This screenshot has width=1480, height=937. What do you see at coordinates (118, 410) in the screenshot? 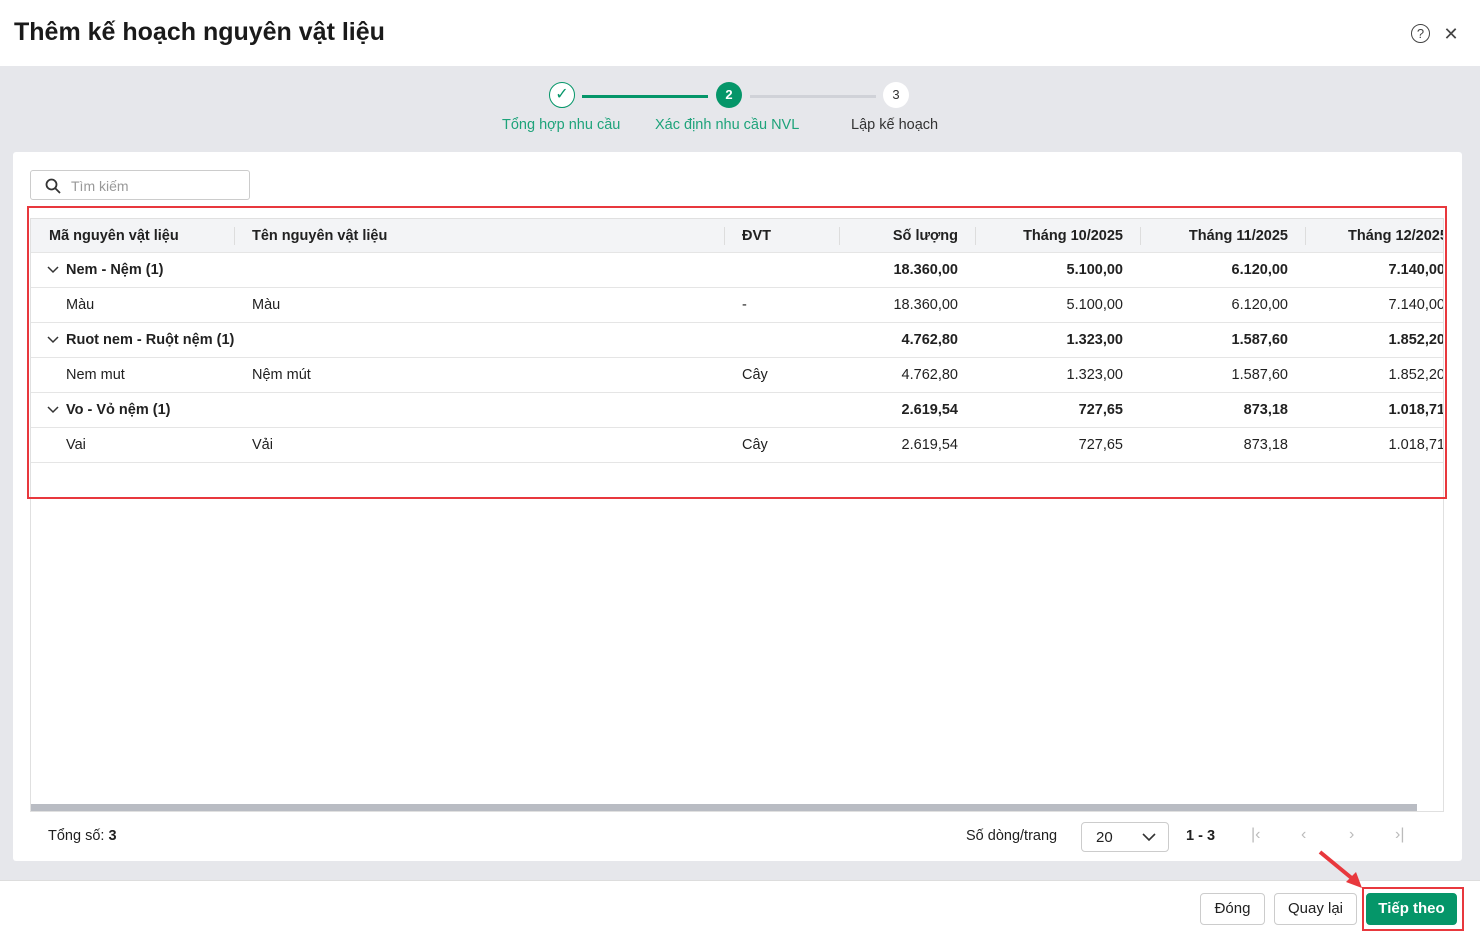
I see `group-label: Vo - Vỏ nệm (1)` at bounding box center [118, 410].